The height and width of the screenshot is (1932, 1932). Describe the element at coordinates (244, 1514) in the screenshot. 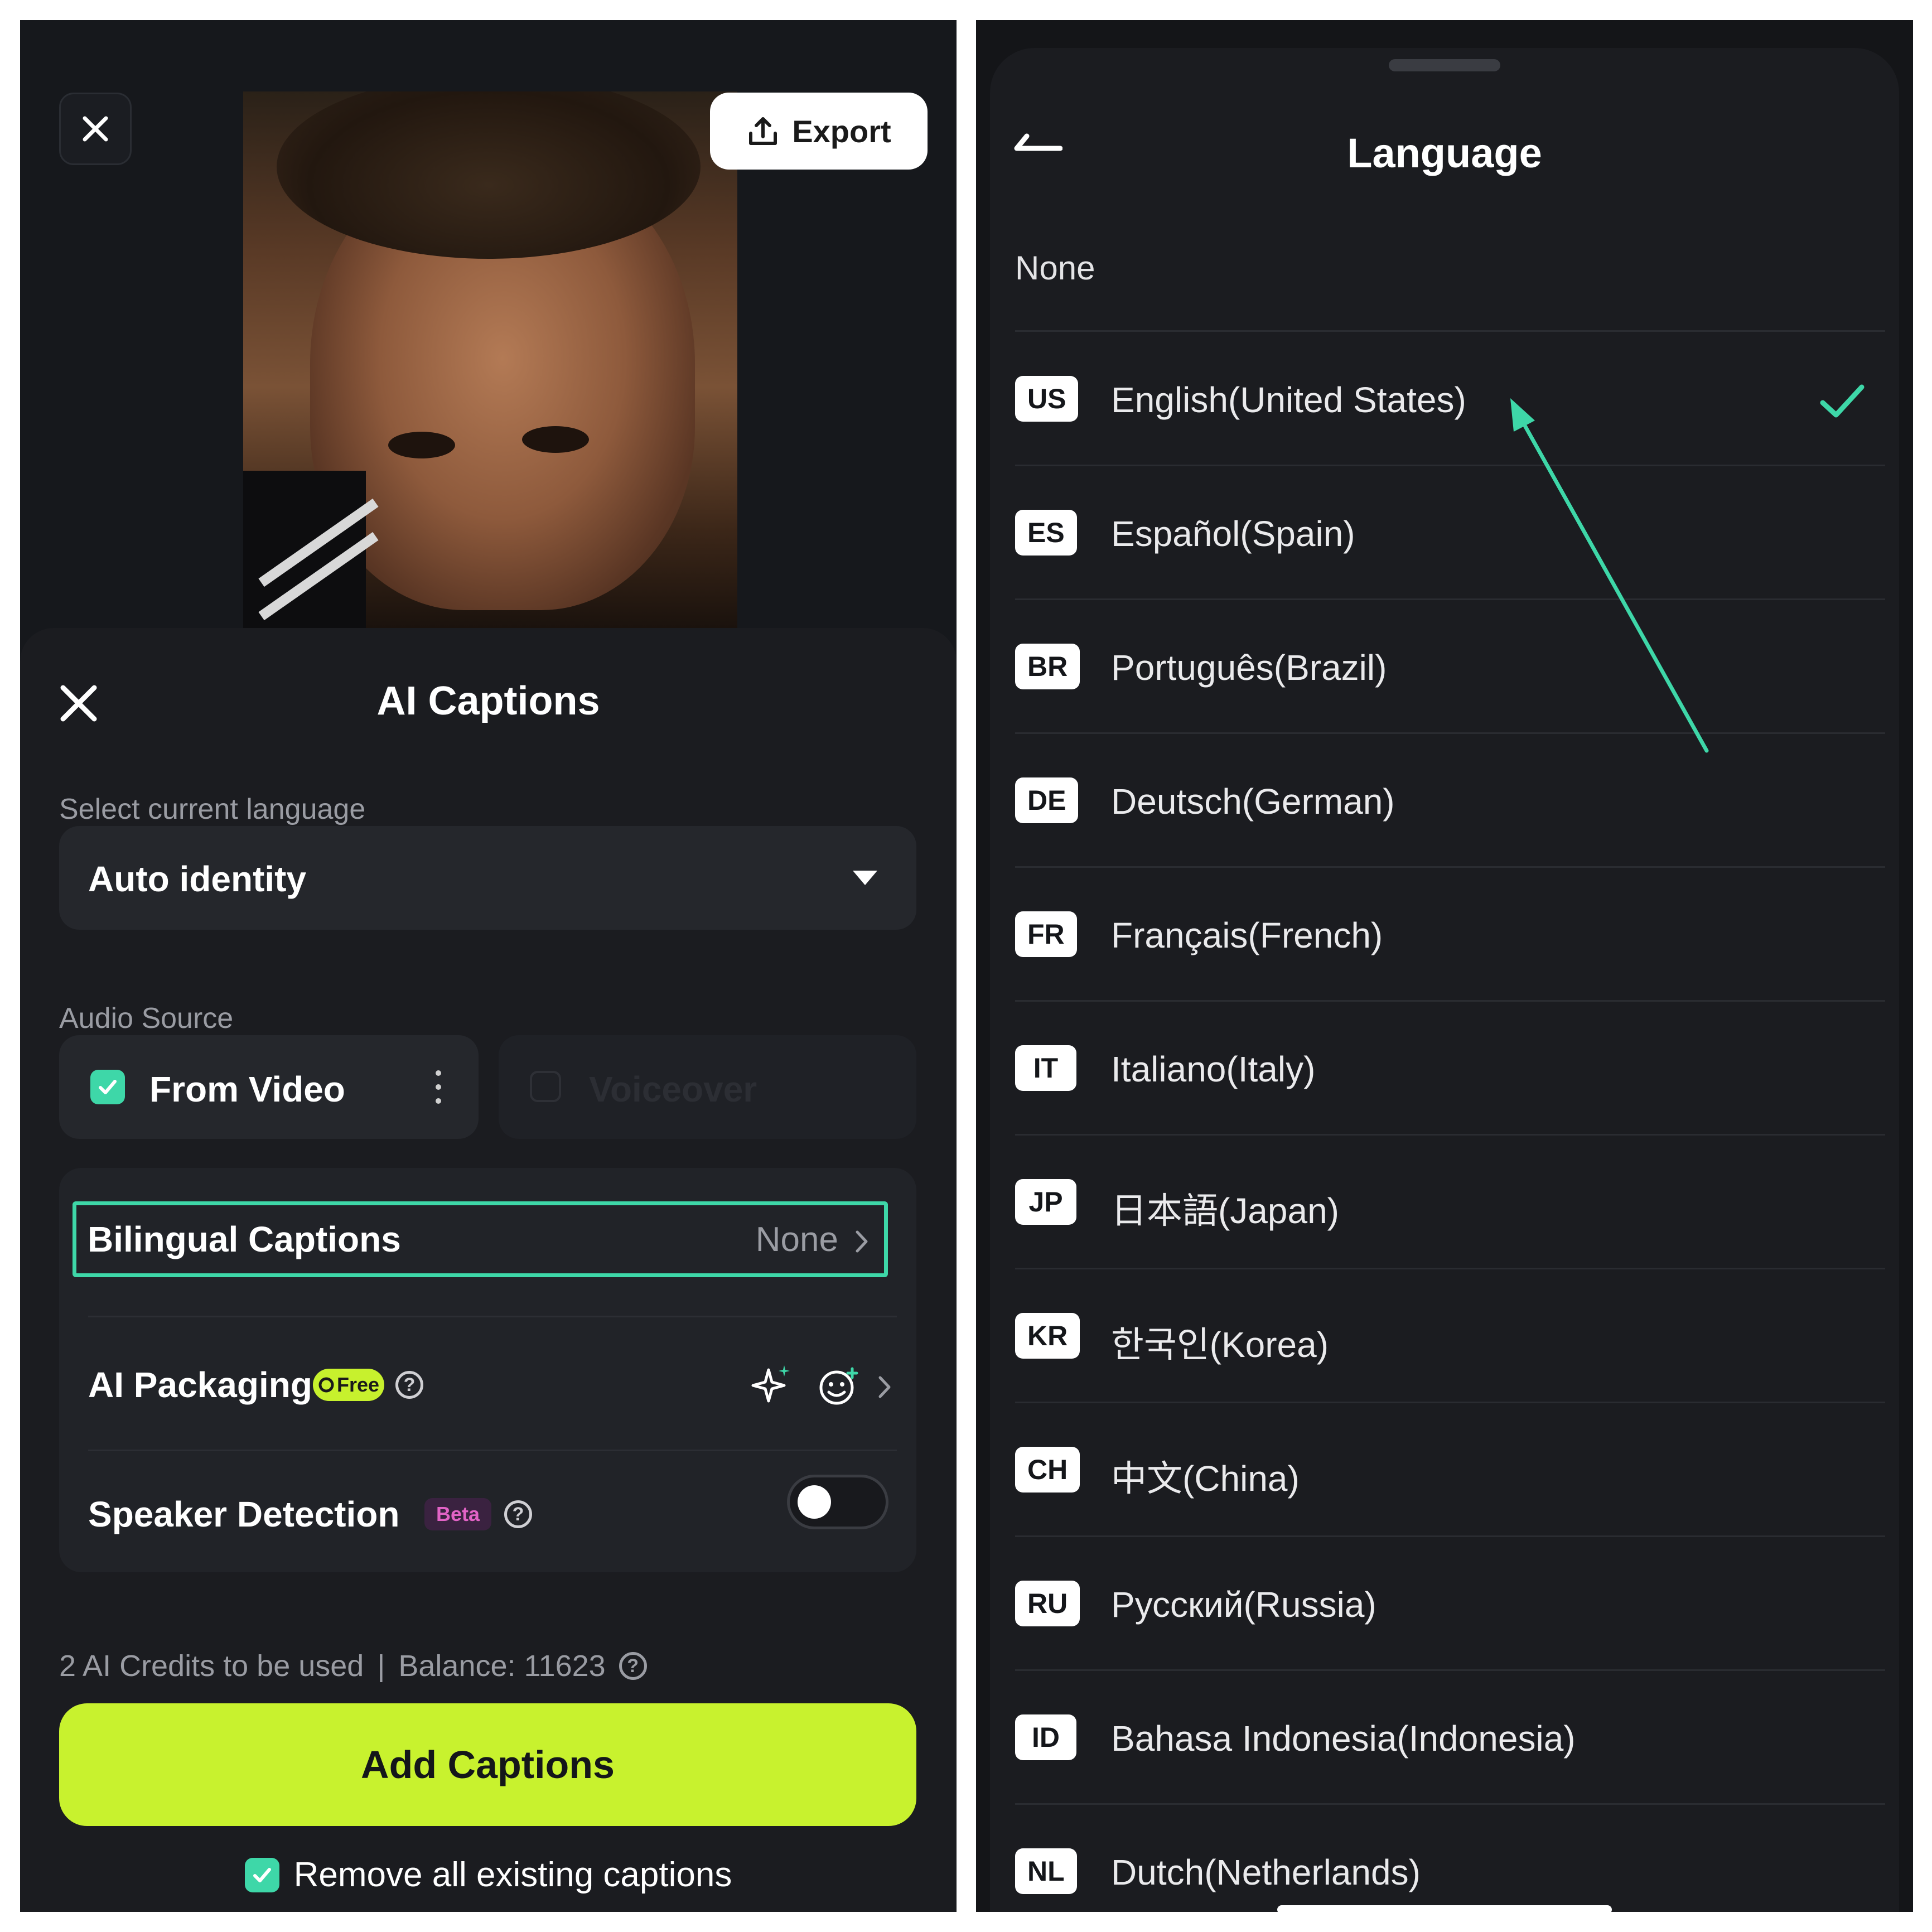

I see `speaker-detection-label: Speaker Detection` at that location.